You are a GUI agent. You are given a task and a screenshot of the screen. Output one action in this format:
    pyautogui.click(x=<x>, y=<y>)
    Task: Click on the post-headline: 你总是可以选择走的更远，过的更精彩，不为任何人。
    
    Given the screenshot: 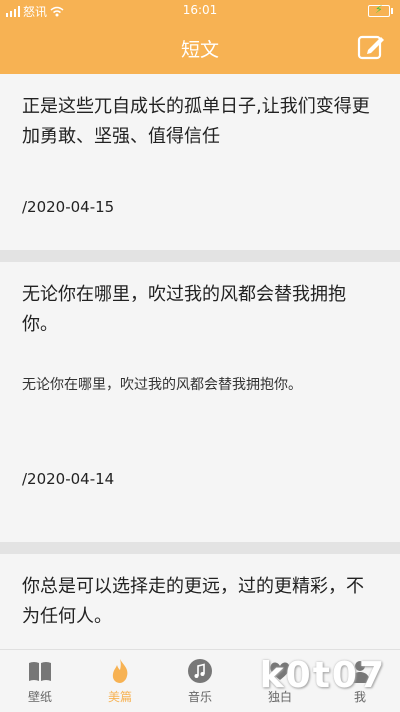 What is the action you would take?
    pyautogui.click(x=193, y=601)
    